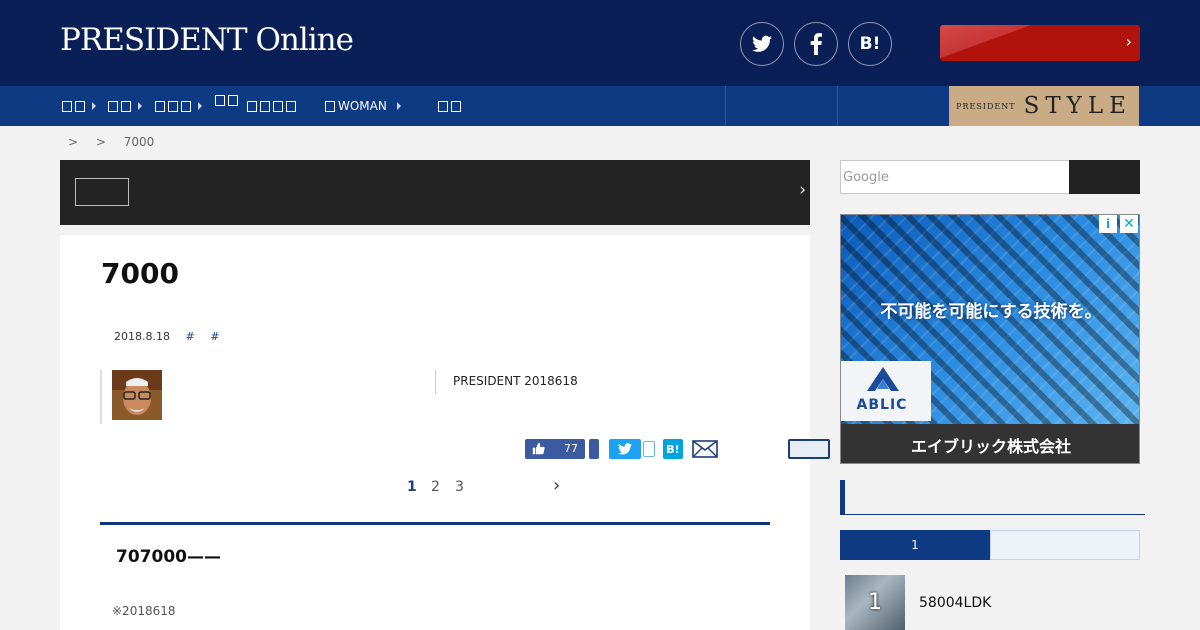 This screenshot has width=1200, height=630. What do you see at coordinates (435, 523) in the screenshot?
I see `article-divider` at bounding box center [435, 523].